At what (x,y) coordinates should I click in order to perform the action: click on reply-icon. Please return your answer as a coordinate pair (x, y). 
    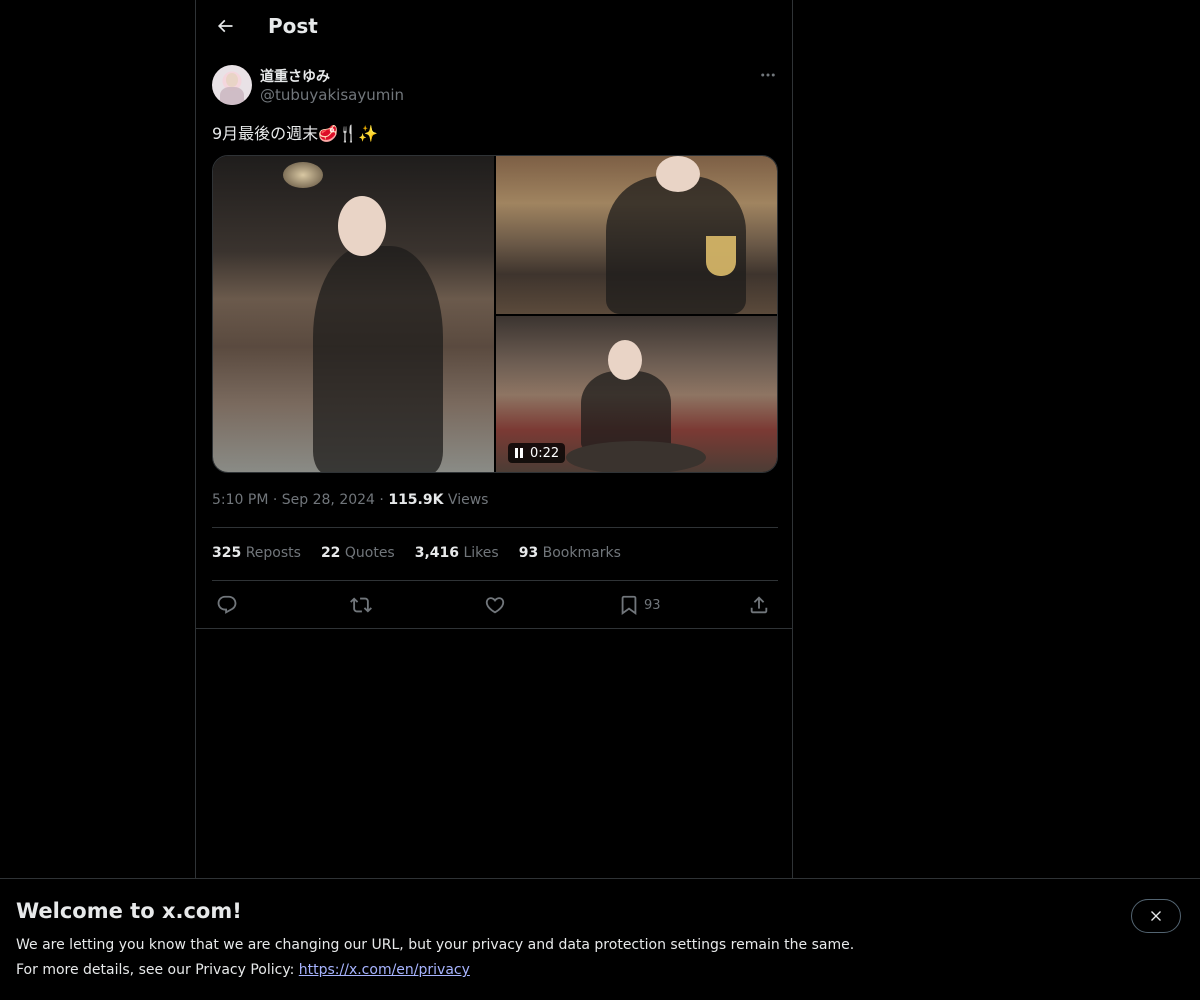
    Looking at the image, I should click on (227, 604).